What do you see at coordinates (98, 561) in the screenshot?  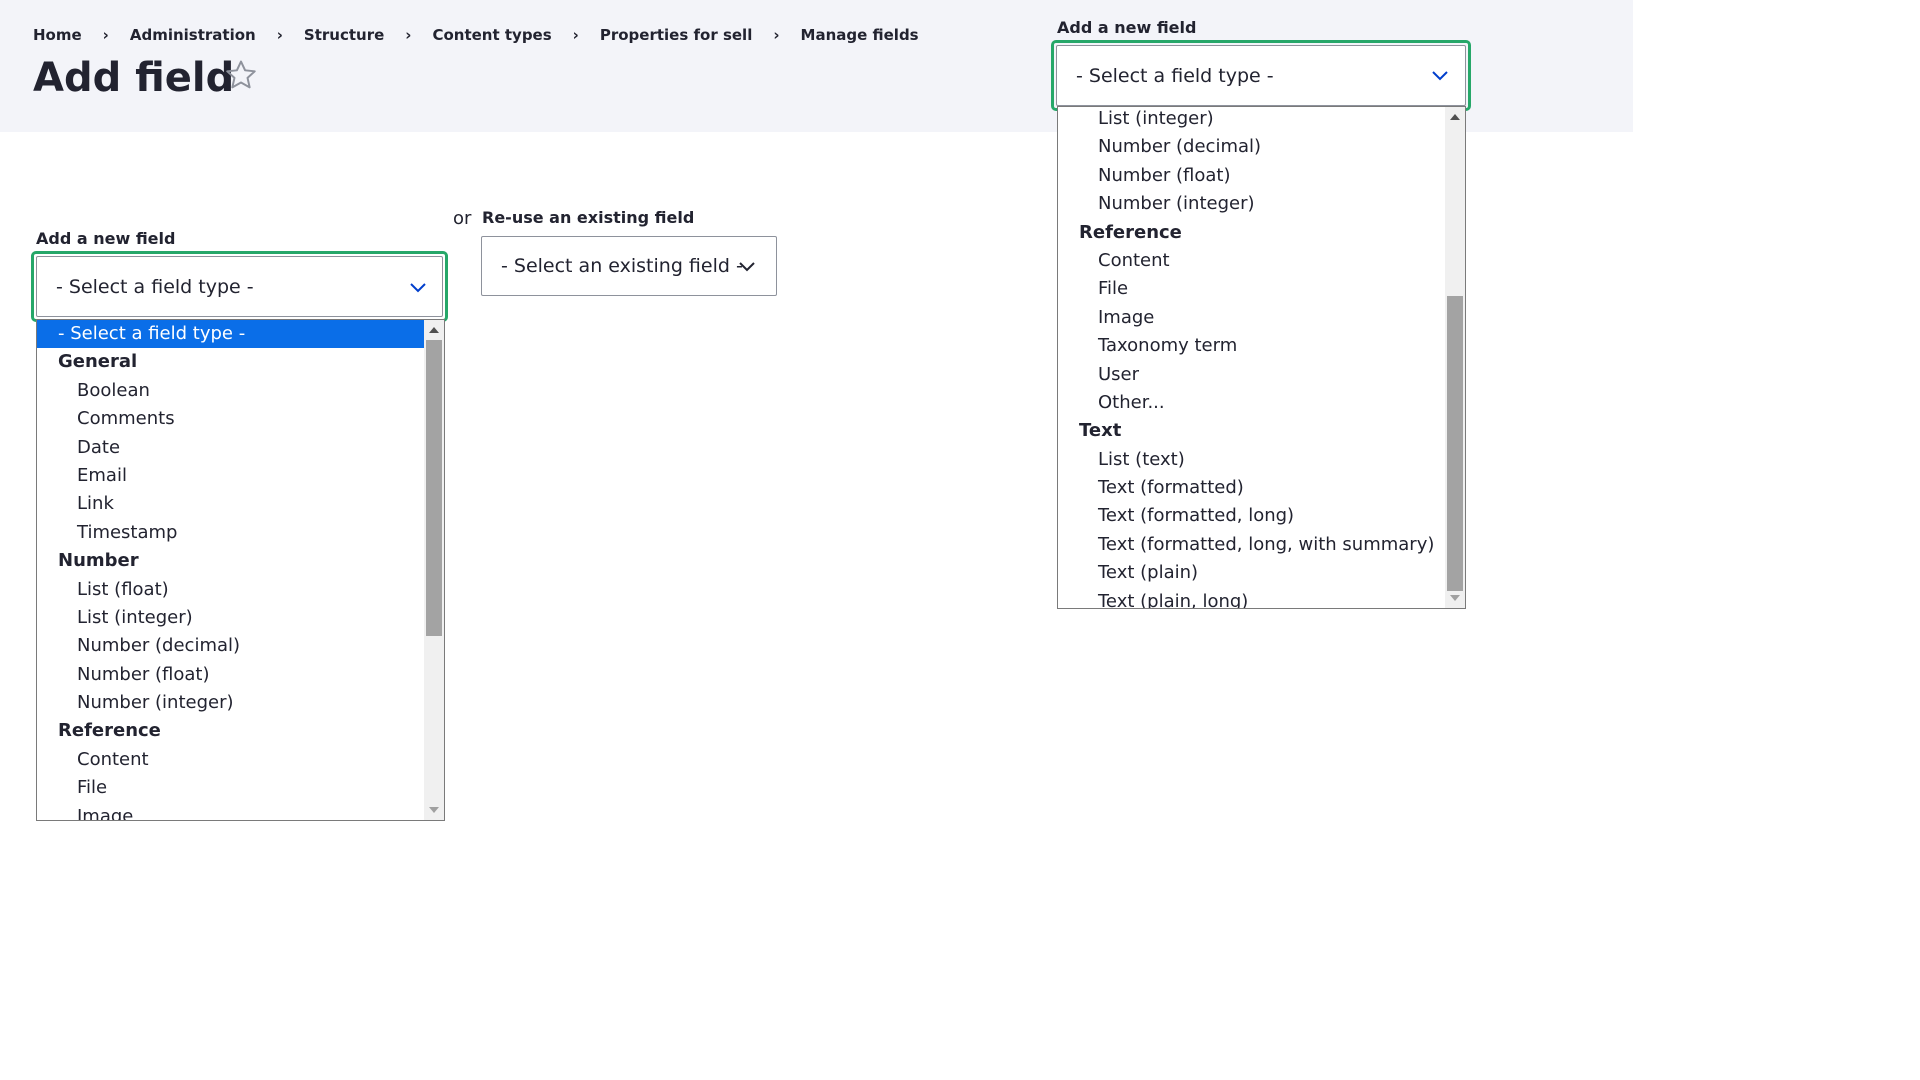 I see `option-group-label: Number` at bounding box center [98, 561].